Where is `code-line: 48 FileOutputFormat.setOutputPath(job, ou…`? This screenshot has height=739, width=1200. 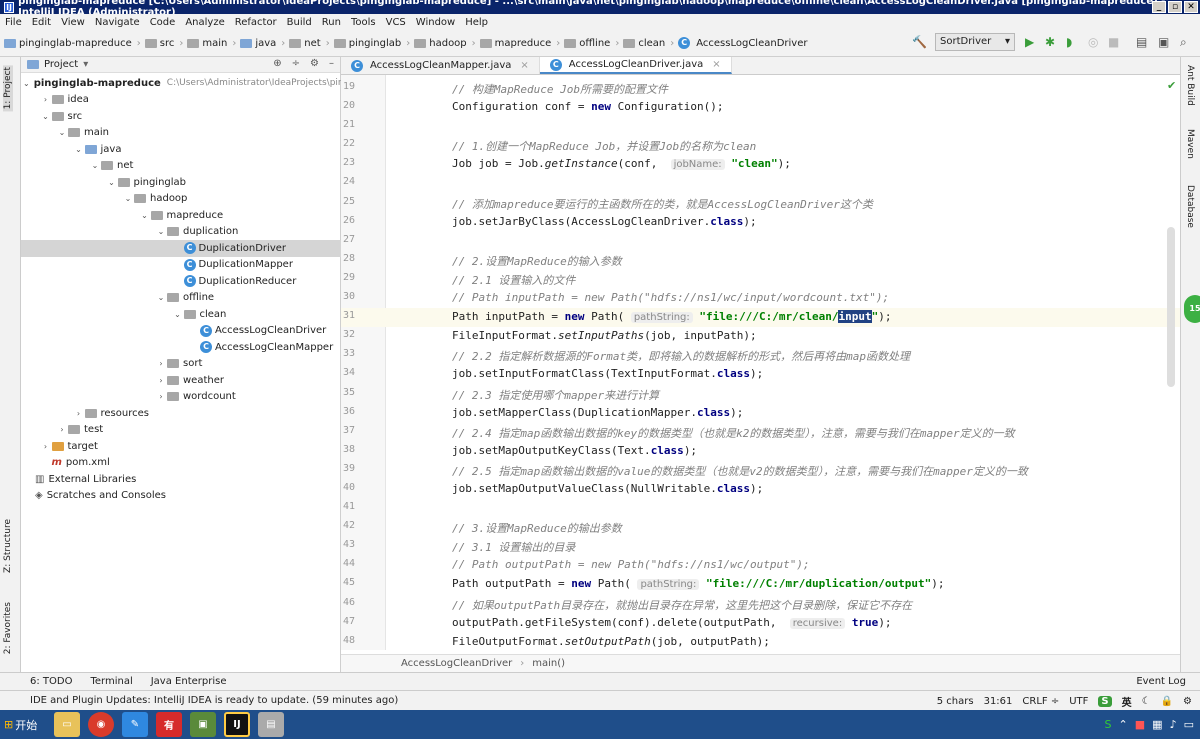
code-line: 48 FileOutputFormat.setOutputPath(job, ou… is located at coordinates (760, 642).